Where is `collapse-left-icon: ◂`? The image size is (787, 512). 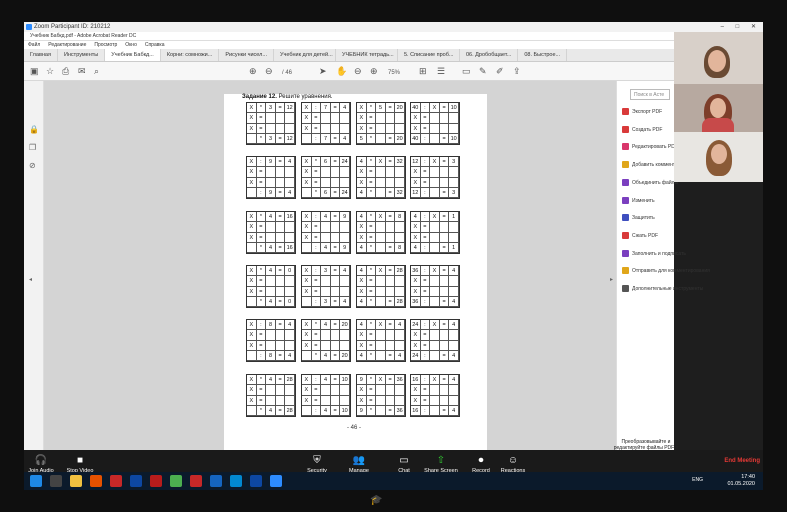 collapse-left-icon: ◂ is located at coordinates (30, 279).